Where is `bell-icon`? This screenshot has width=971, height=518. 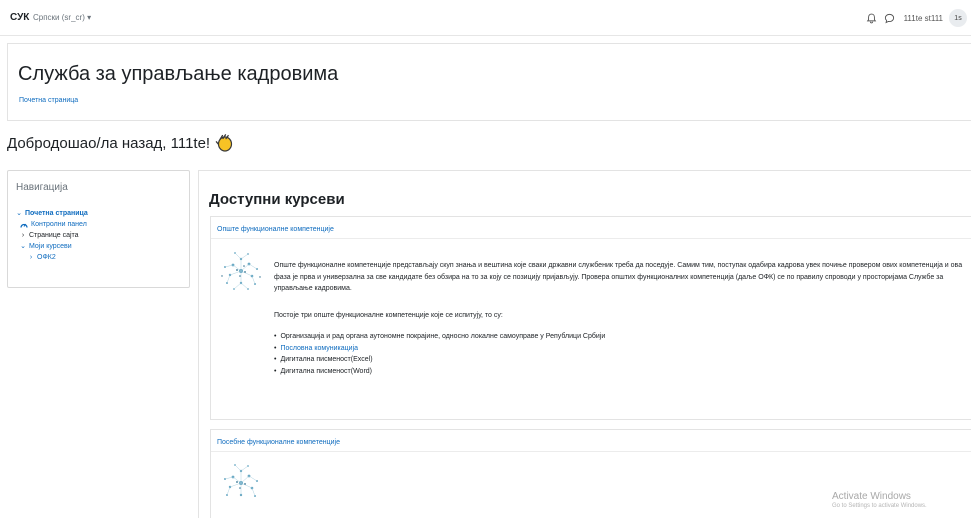 bell-icon is located at coordinates (872, 18).